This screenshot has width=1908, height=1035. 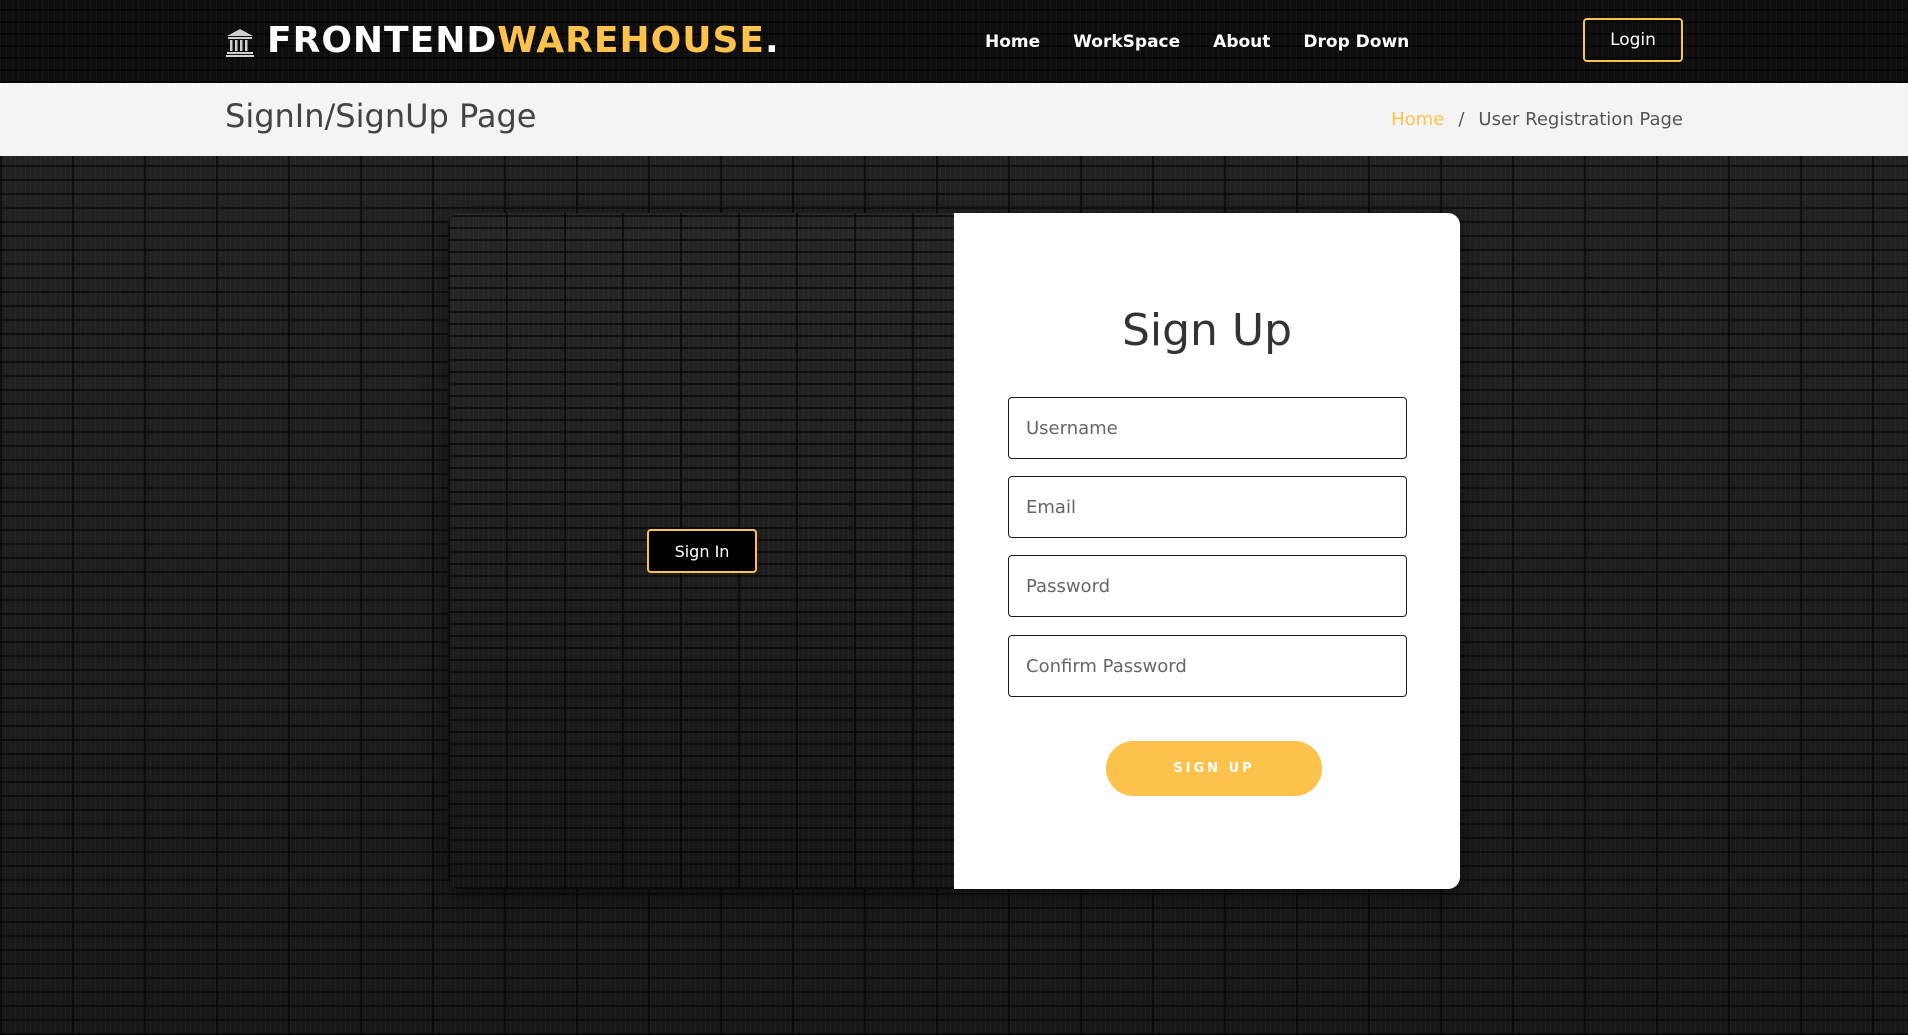 I want to click on sign-in-button: Sign In, so click(x=702, y=551).